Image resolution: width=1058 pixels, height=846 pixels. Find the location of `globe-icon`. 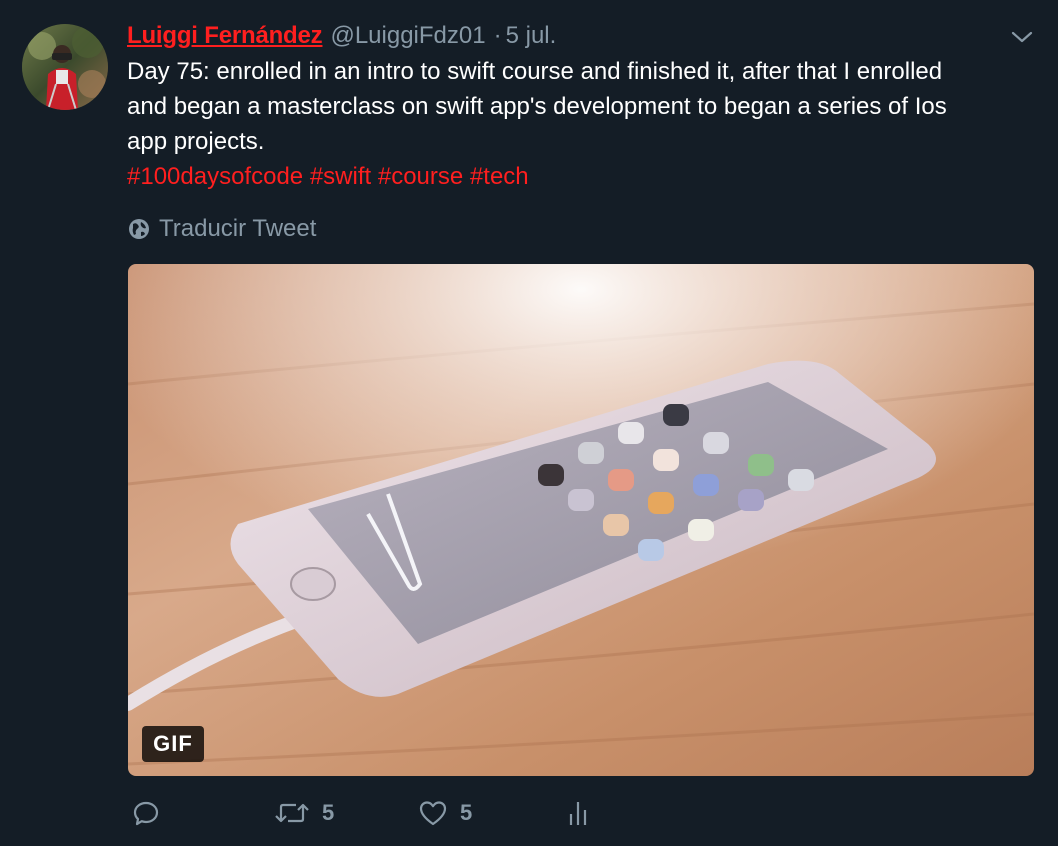

globe-icon is located at coordinates (139, 229).